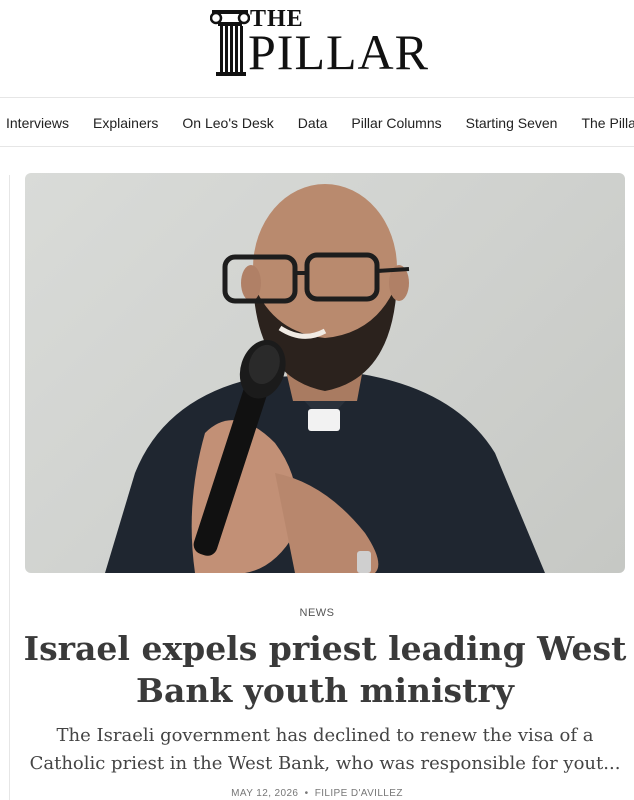  I want to click on article-category: News, so click(317, 613).